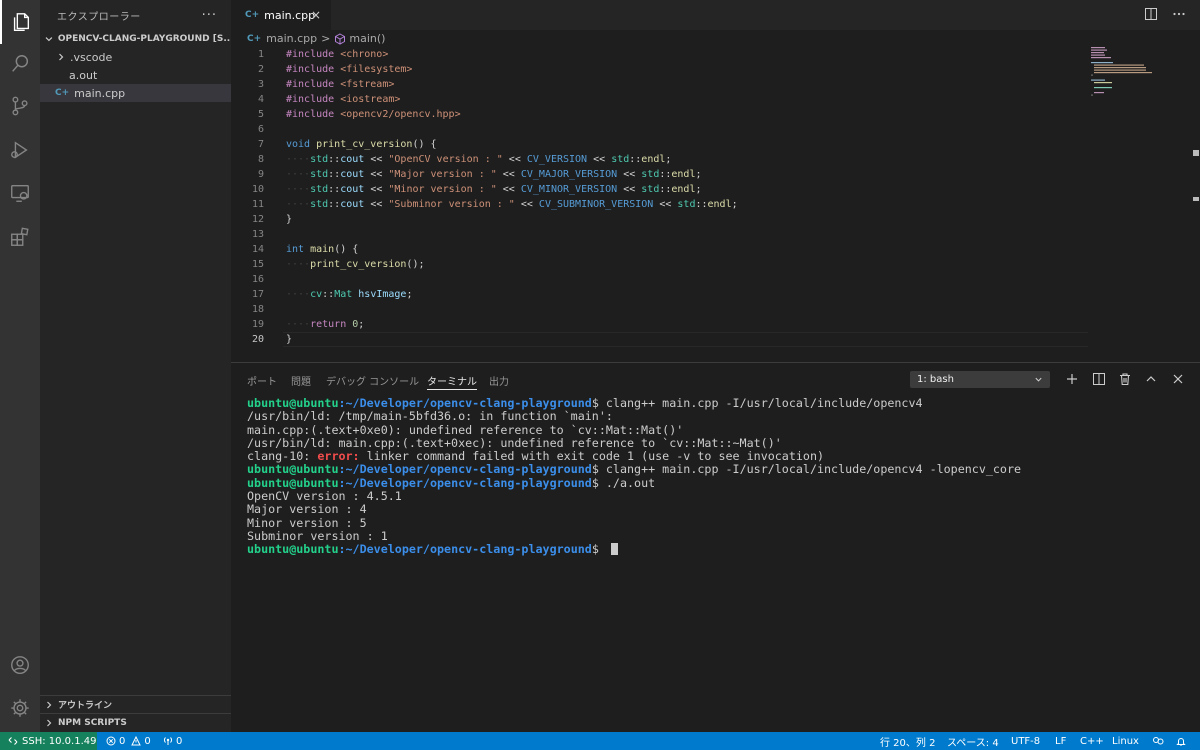  Describe the element at coordinates (111, 741) in the screenshot. I see `error-icon` at that location.